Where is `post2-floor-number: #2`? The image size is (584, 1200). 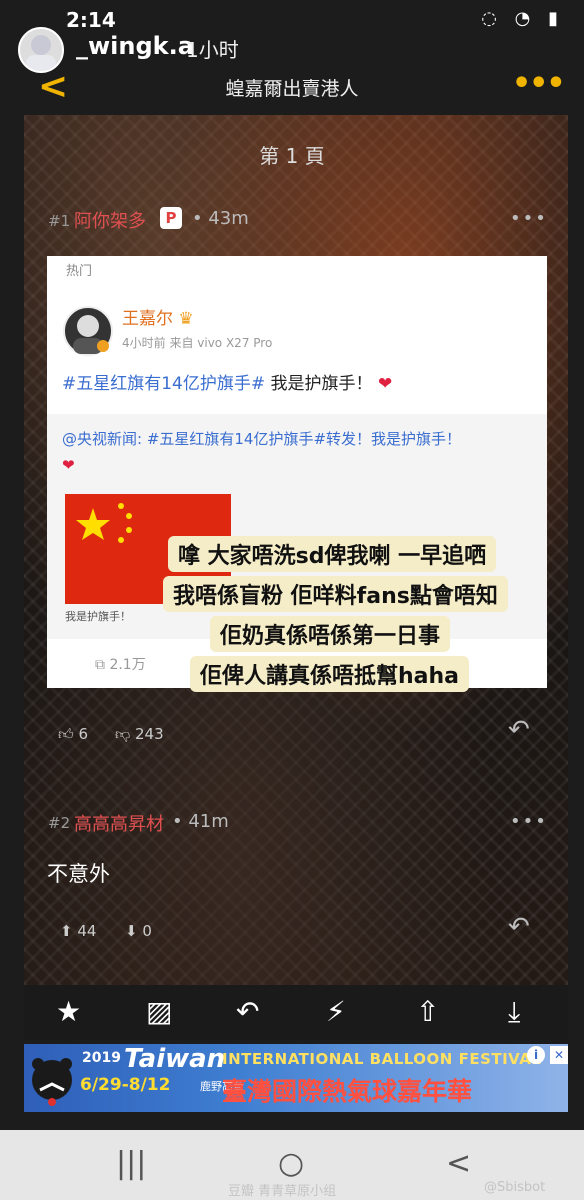
post2-floor-number: #2 is located at coordinates (59, 823).